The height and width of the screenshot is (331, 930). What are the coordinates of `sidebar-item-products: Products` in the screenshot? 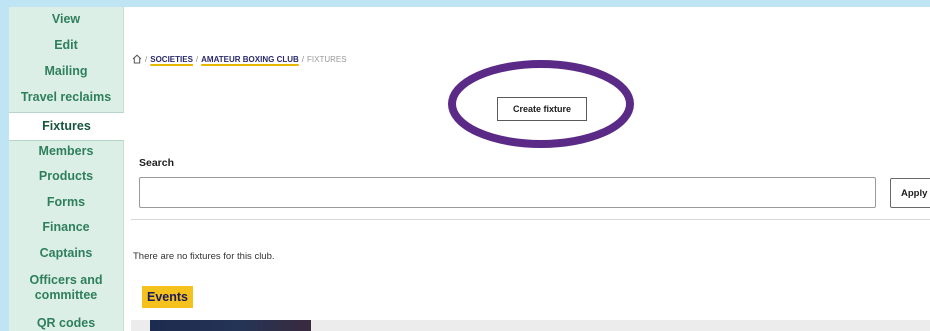 It's located at (66, 176).